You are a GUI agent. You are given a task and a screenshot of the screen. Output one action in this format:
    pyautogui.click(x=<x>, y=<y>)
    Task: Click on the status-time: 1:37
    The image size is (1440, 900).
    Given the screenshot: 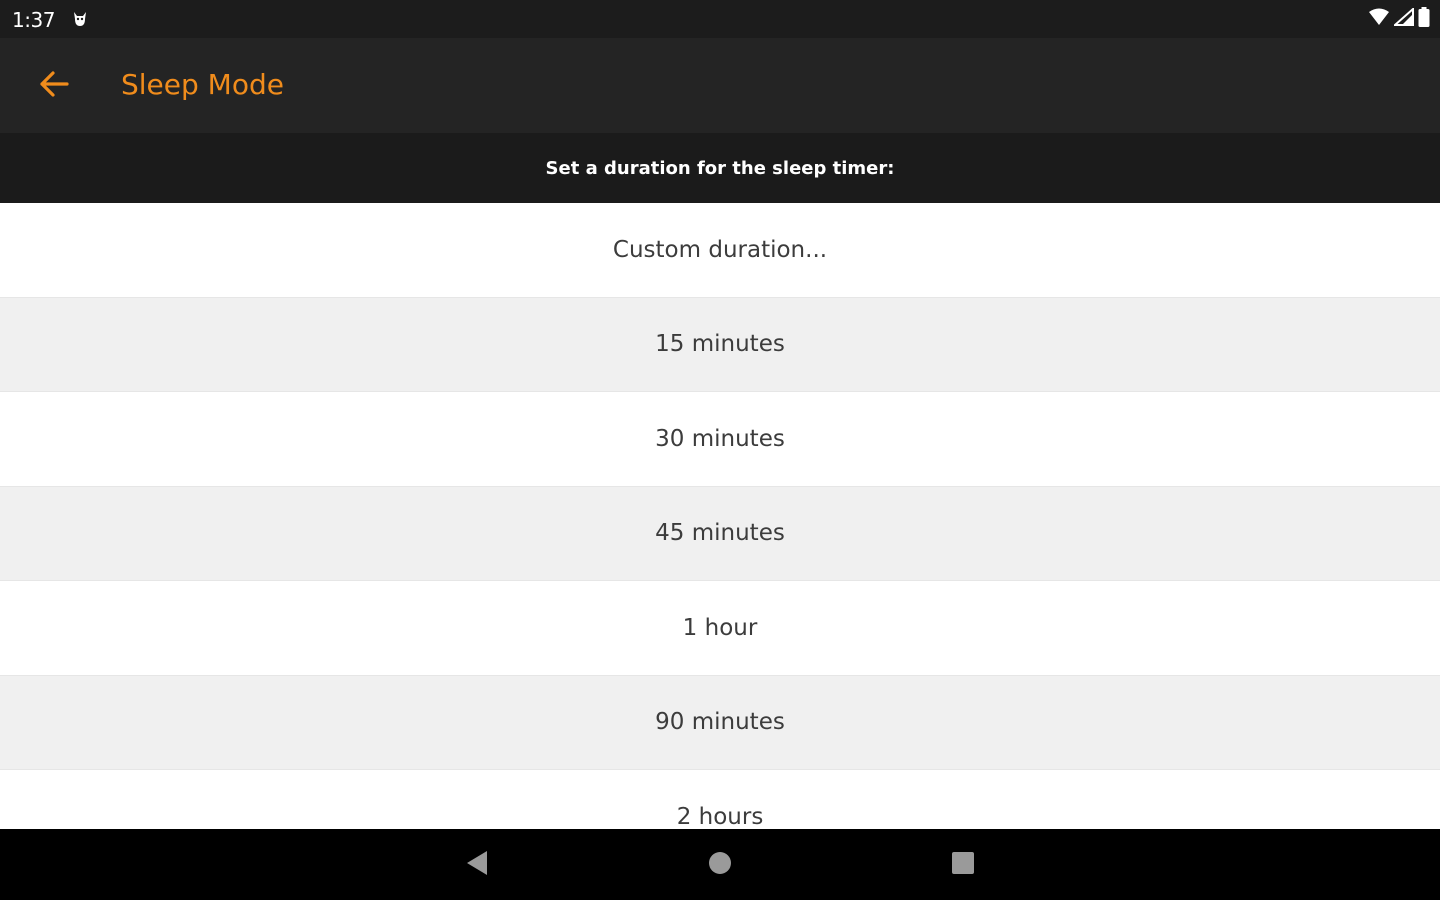 What is the action you would take?
    pyautogui.click(x=33, y=20)
    